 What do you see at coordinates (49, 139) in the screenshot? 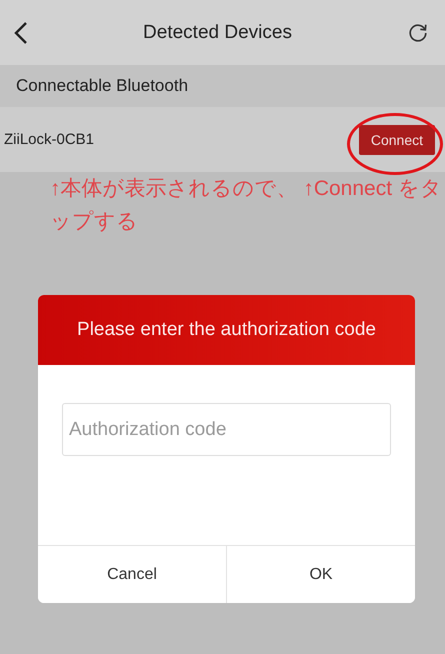
I see `device-name: ZiiLock-0CB1` at bounding box center [49, 139].